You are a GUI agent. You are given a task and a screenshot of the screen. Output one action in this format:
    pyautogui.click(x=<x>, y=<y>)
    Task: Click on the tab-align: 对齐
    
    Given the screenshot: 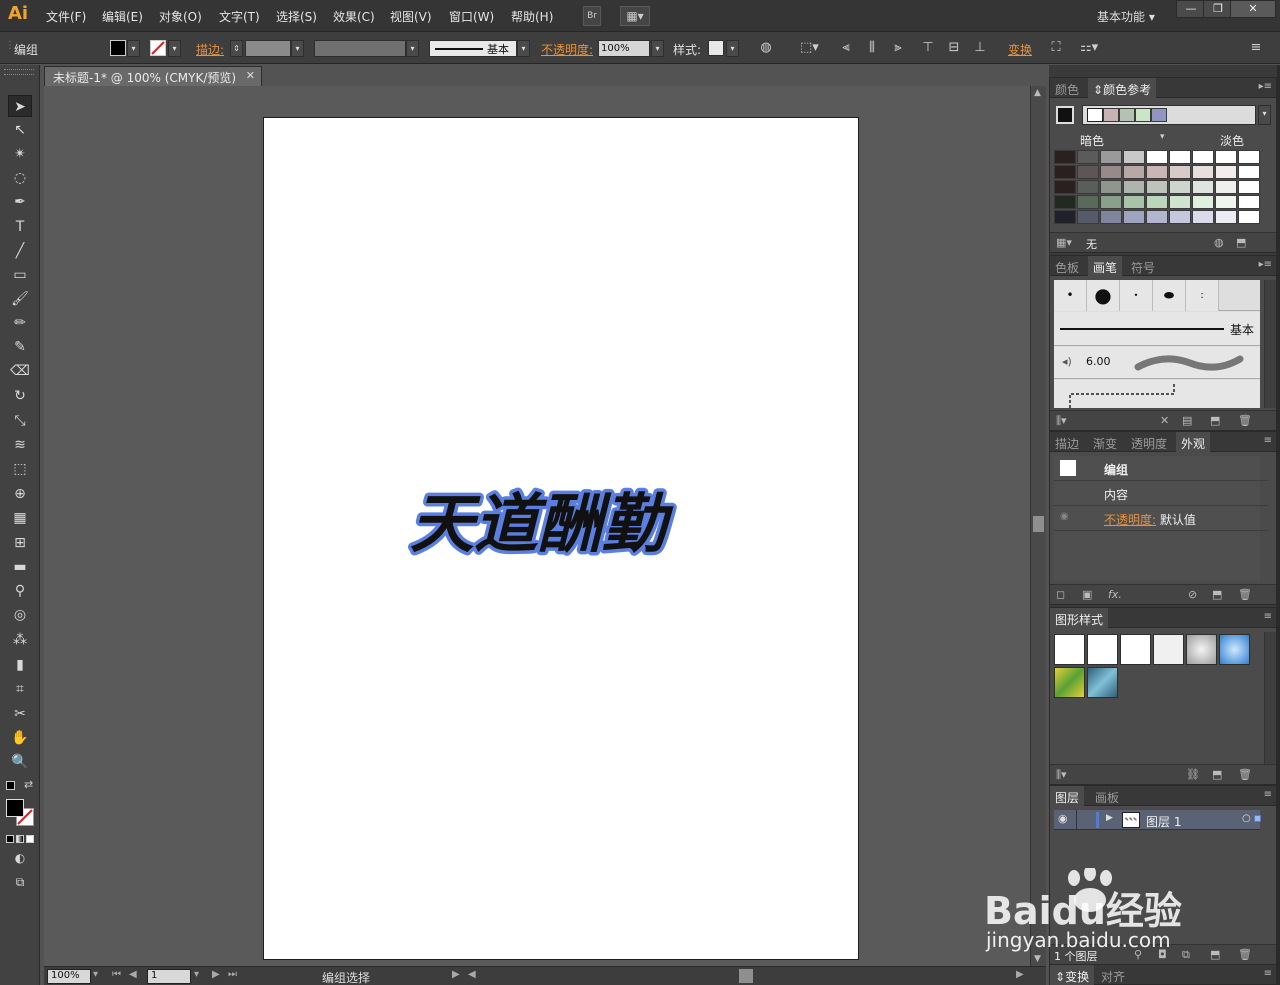 What is the action you would take?
    pyautogui.click(x=1113, y=975)
    